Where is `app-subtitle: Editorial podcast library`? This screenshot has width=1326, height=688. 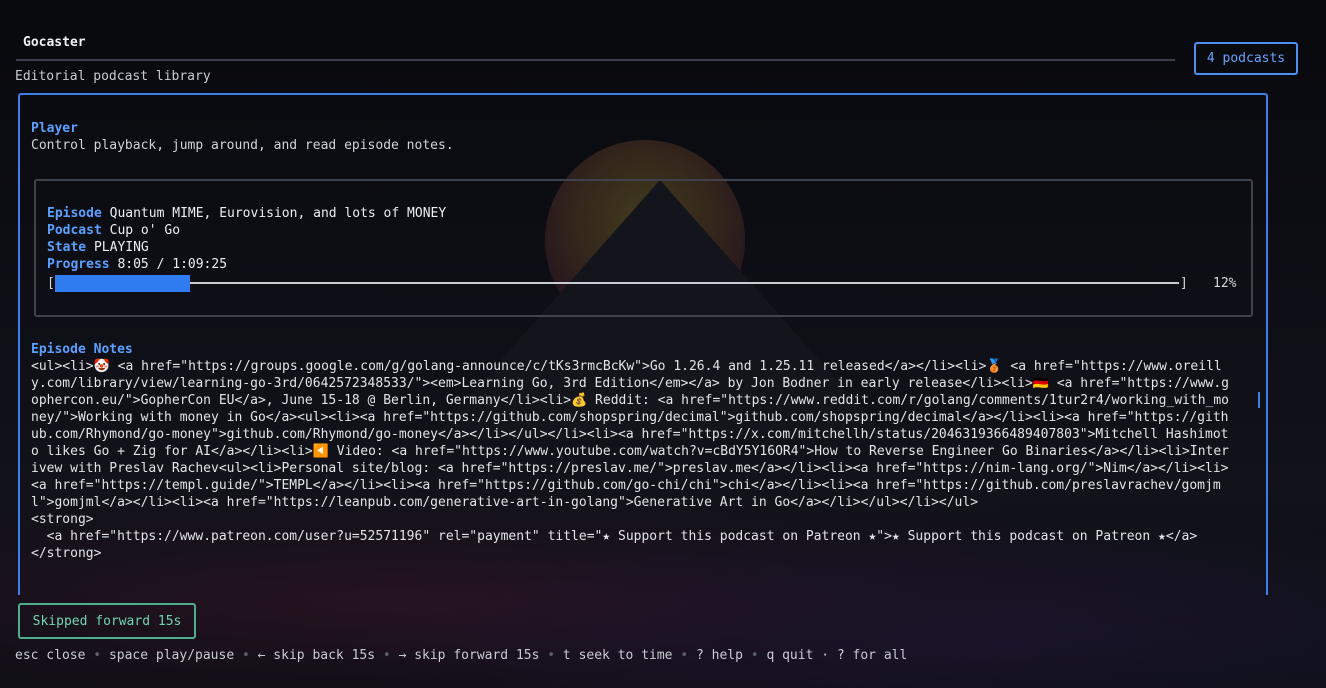 app-subtitle: Editorial podcast library is located at coordinates (113, 76).